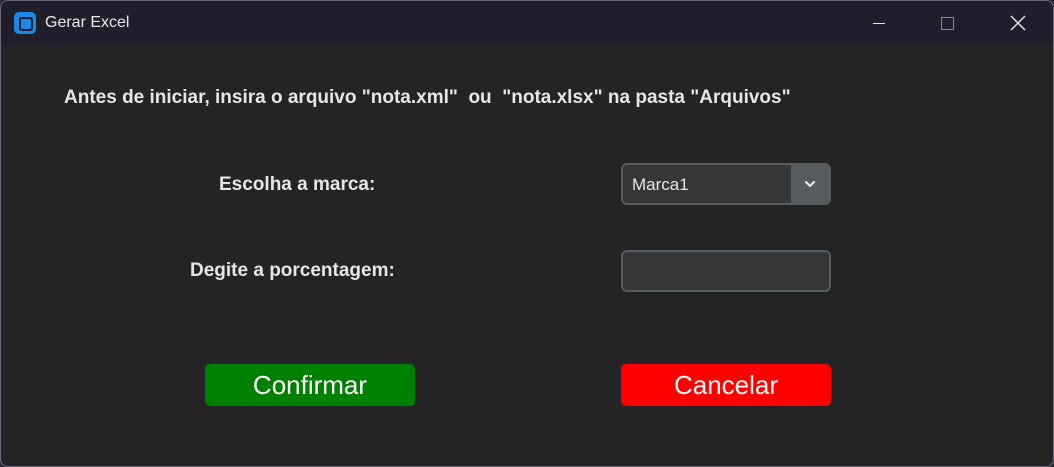  Describe the element at coordinates (948, 23) in the screenshot. I see `maximize-button` at that location.